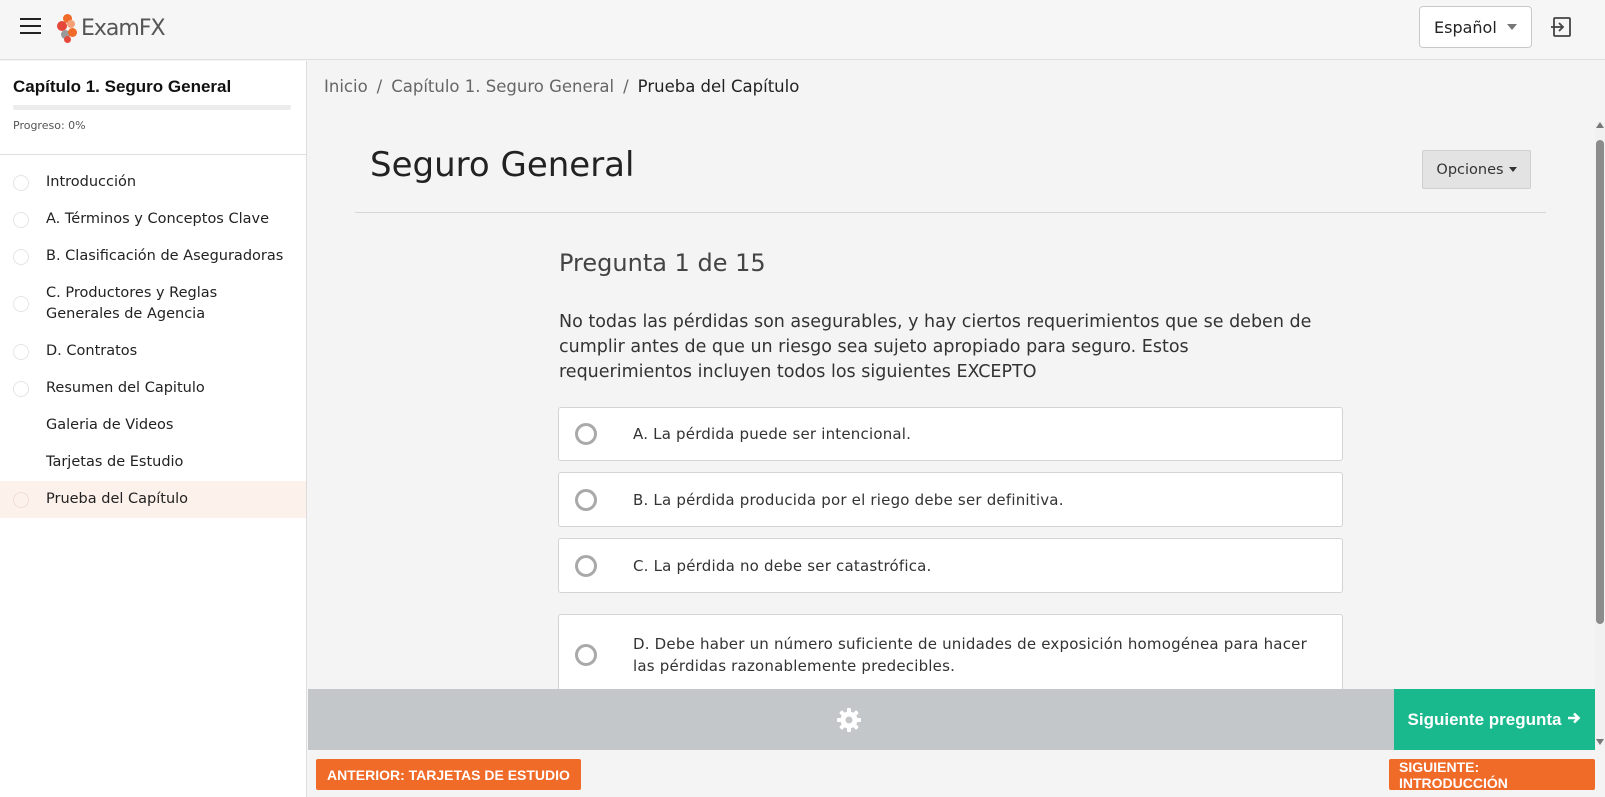 This screenshot has width=1605, height=797. Describe the element at coordinates (158, 219) in the screenshot. I see `sidebar-item-label: A. Términos y Conceptos Clave` at that location.